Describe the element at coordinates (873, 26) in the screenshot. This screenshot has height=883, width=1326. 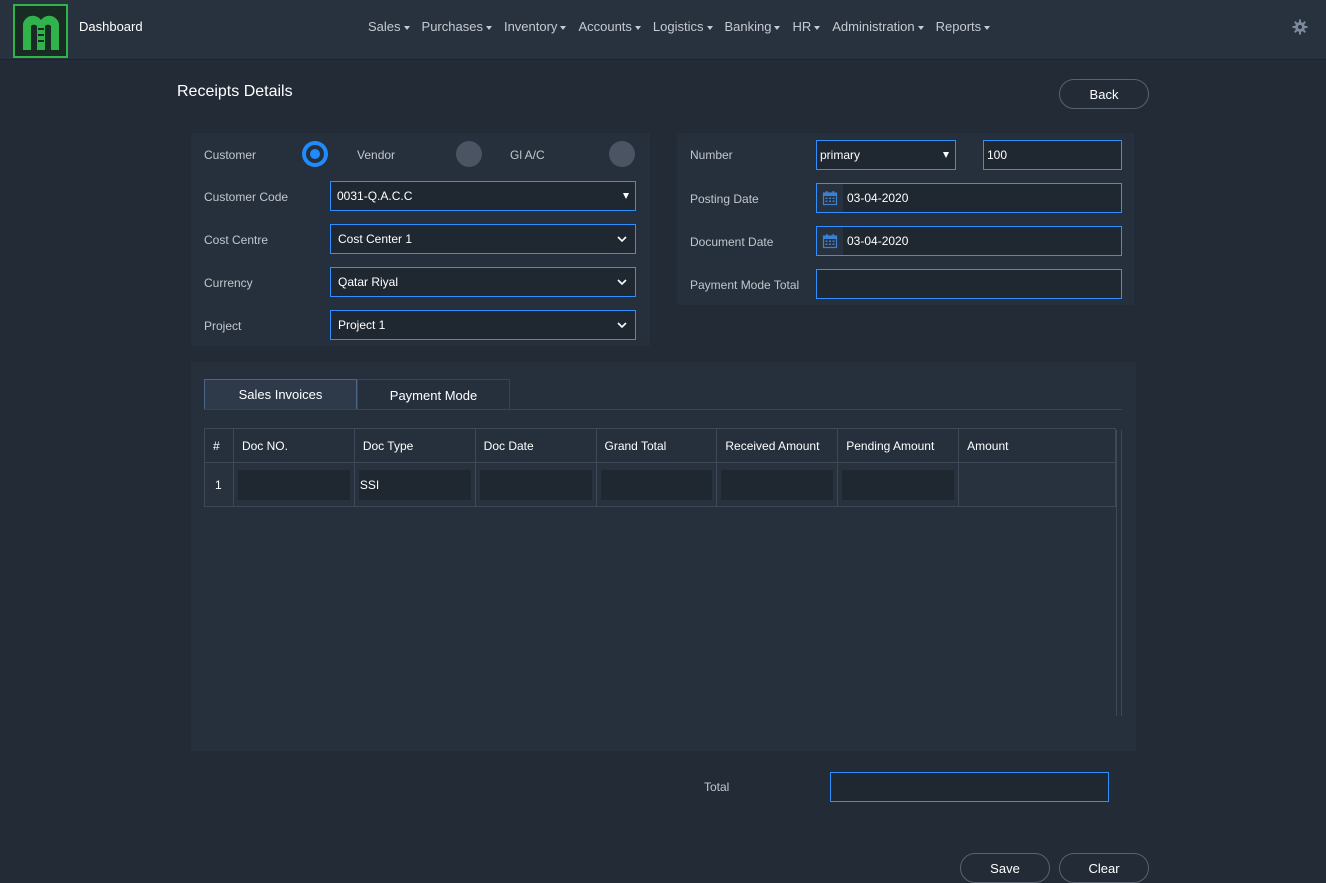
I see `menu-administration-label: Administration` at that location.